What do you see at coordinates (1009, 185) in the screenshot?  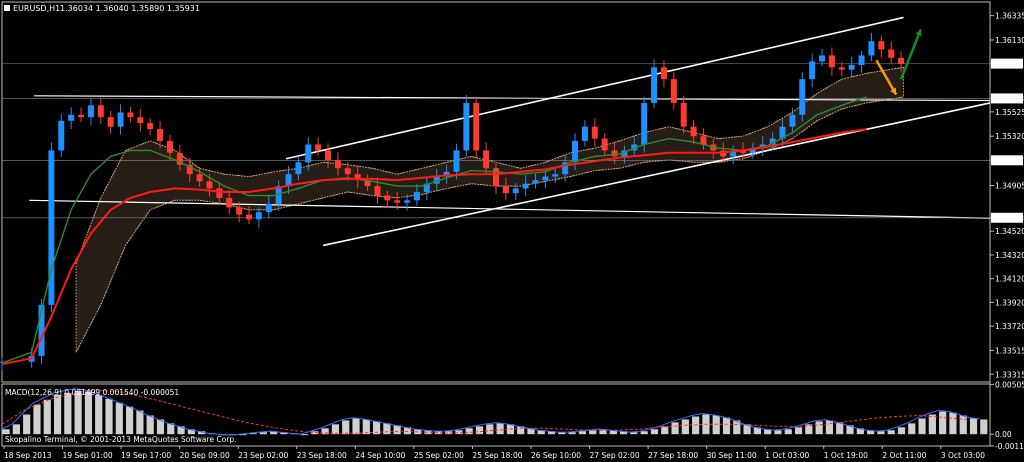 I see `price-tick-label: 1.34905` at bounding box center [1009, 185].